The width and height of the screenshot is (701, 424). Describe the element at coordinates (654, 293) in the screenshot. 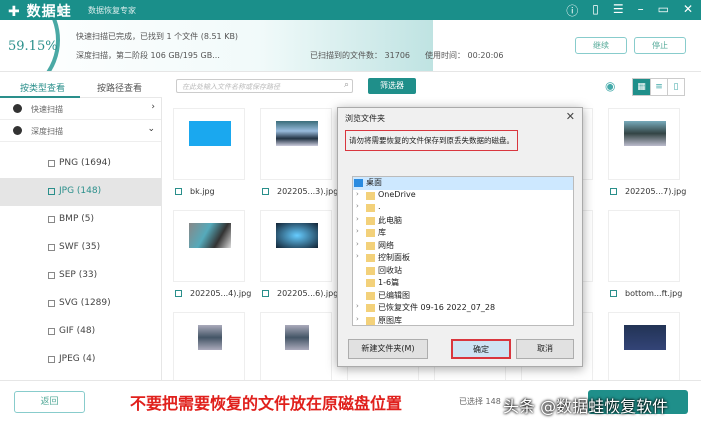

I see `file-name: bottom...ft.jpg` at that location.